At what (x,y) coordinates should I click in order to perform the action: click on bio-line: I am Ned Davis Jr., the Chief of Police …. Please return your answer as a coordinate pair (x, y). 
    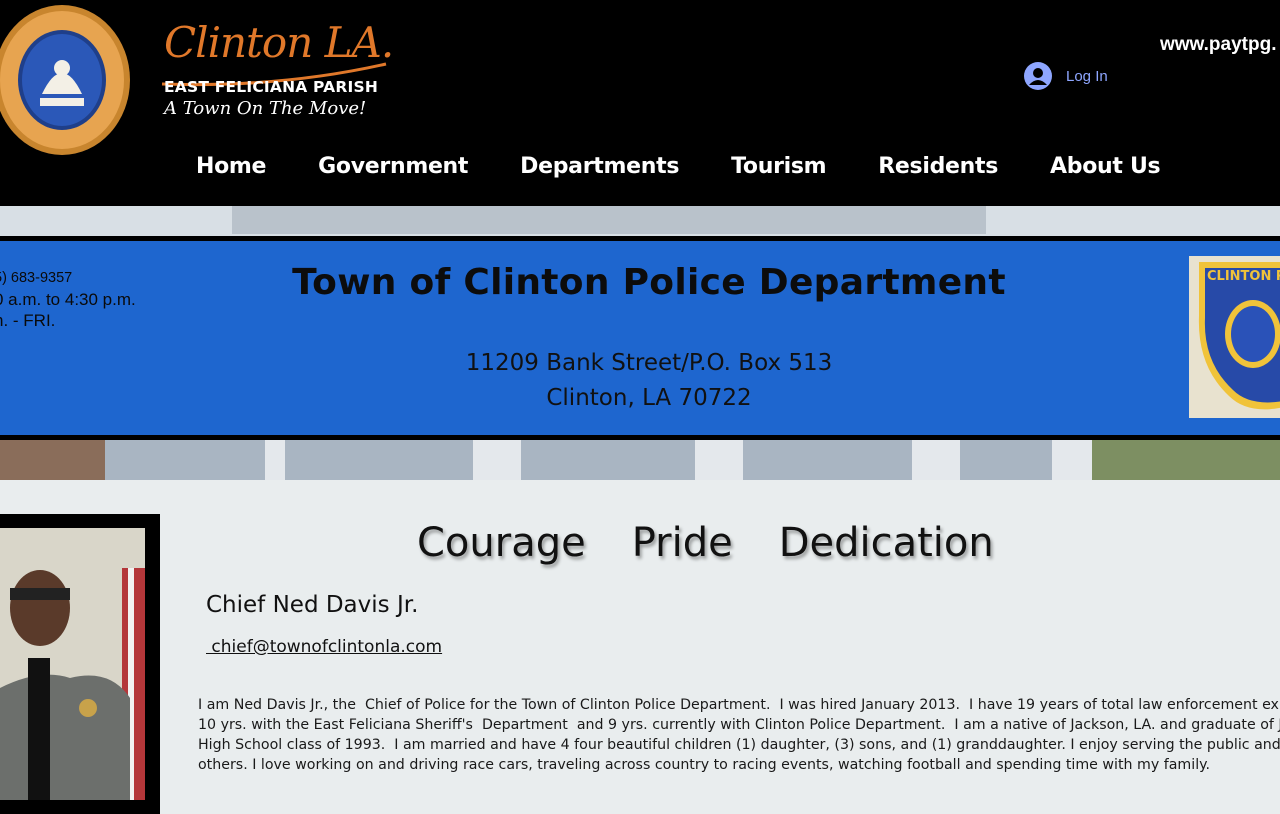
    Looking at the image, I should click on (739, 705).